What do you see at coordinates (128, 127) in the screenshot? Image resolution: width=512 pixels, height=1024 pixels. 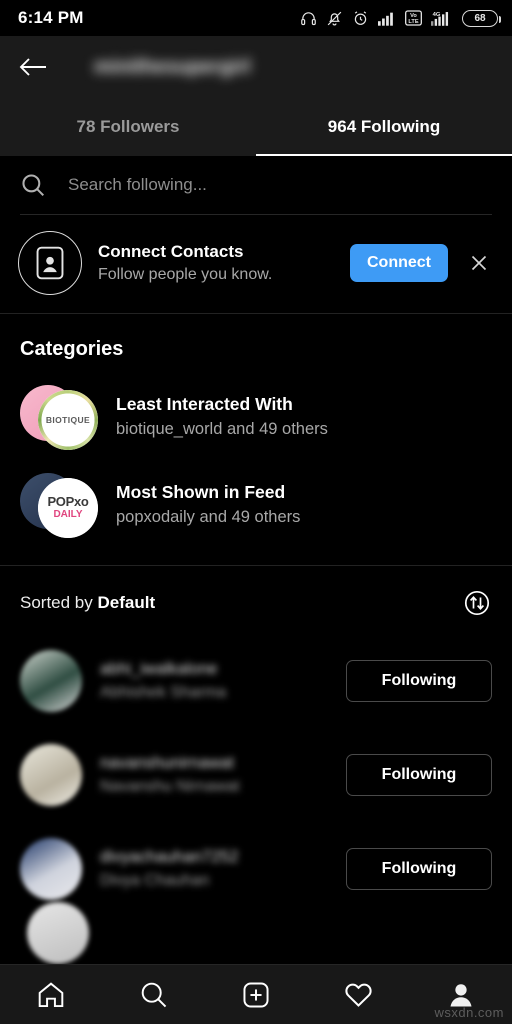 I see `tab-followers: 78 Followers` at bounding box center [128, 127].